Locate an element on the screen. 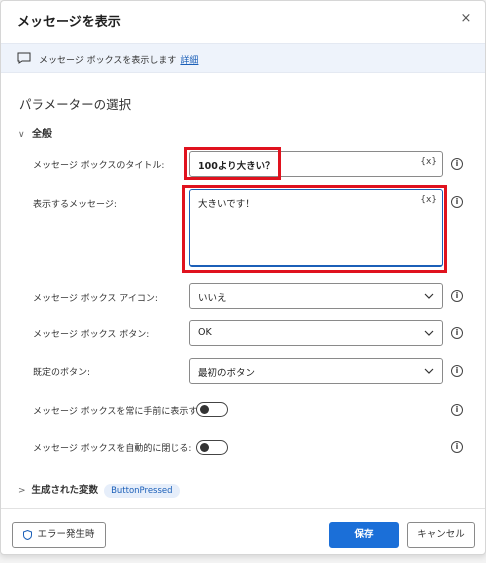 The width and height of the screenshot is (486, 563). cancel-button: キャンセル is located at coordinates (441, 535).